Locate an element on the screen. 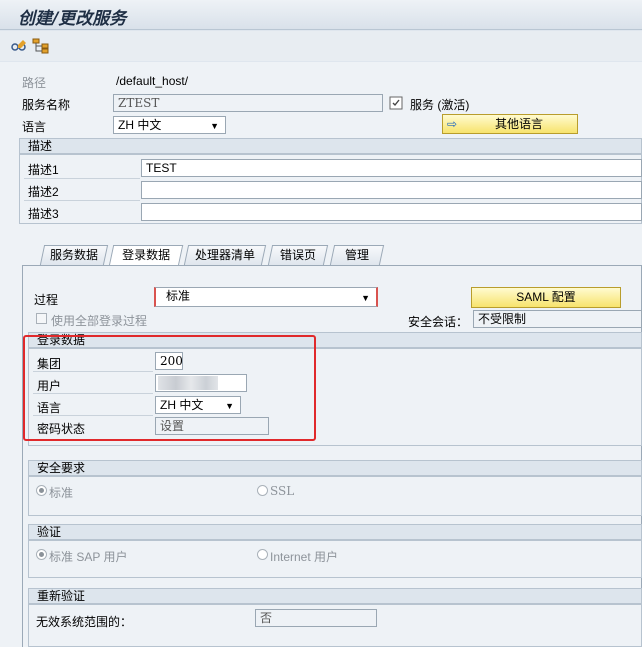 The image size is (642, 647). tab-label: 登录数据 is located at coordinates (146, 255).